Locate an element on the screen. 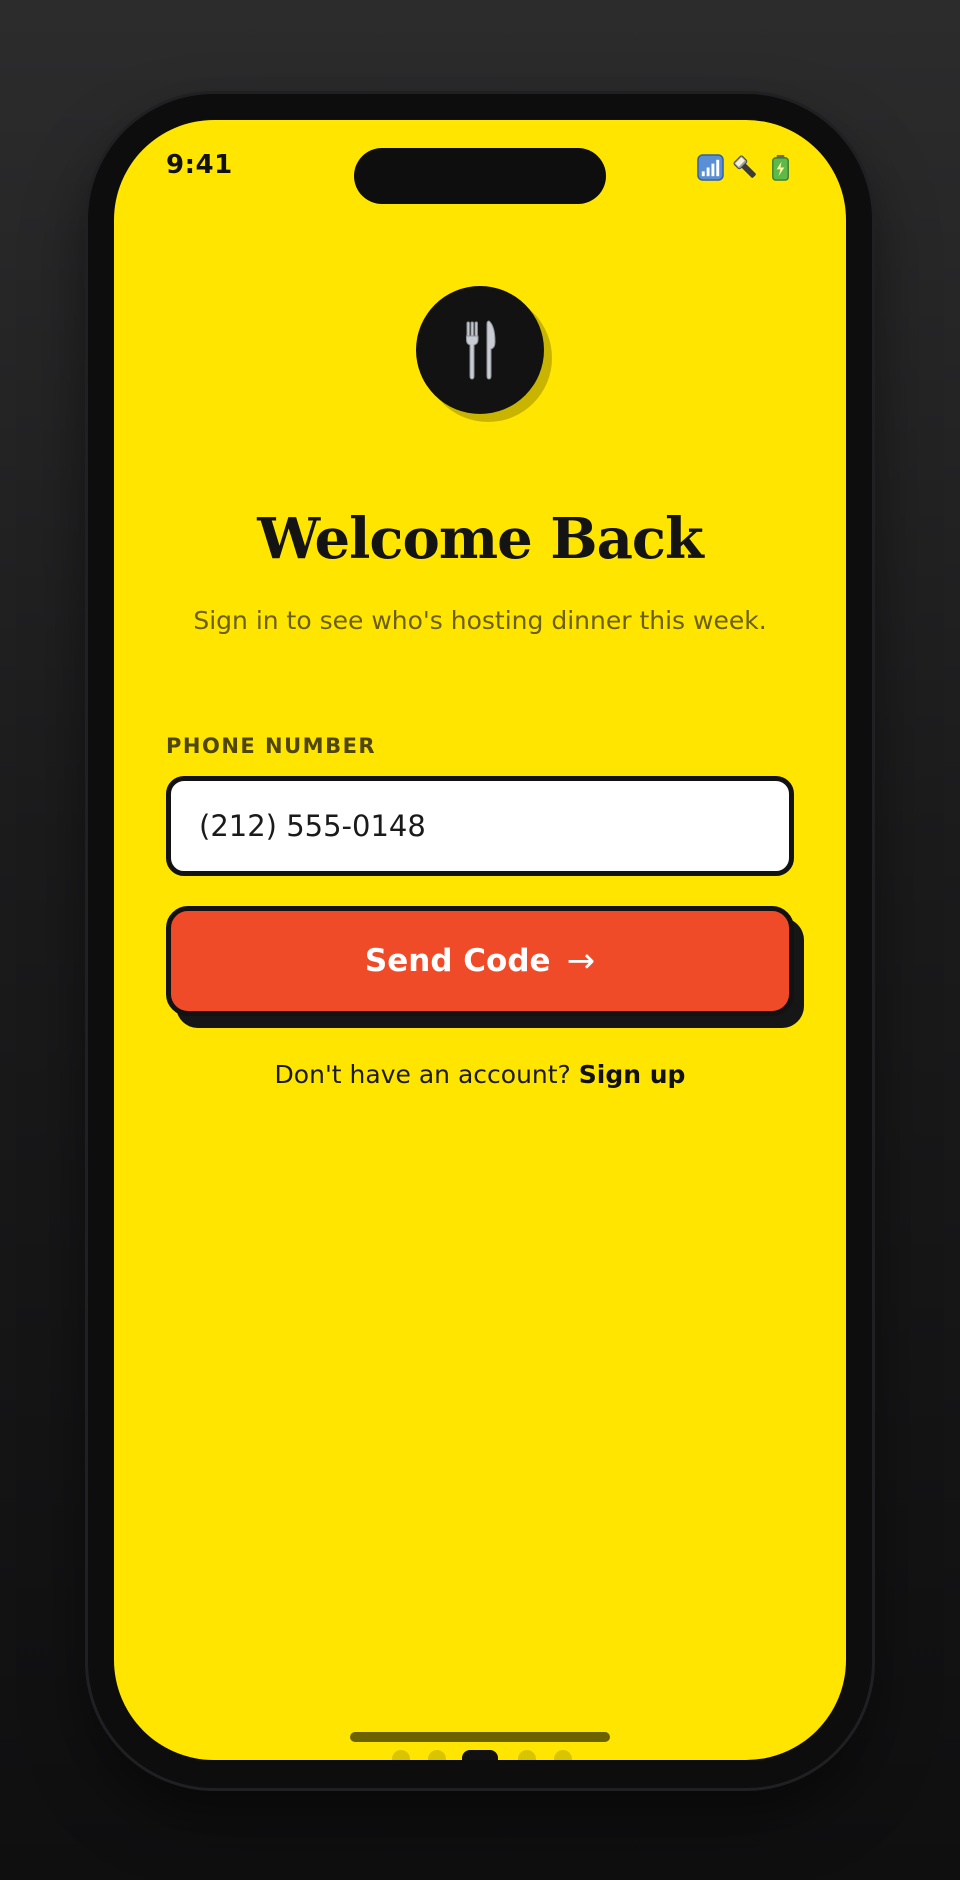 The height and width of the screenshot is (1880, 960). home-indicator is located at coordinates (480, 1737).